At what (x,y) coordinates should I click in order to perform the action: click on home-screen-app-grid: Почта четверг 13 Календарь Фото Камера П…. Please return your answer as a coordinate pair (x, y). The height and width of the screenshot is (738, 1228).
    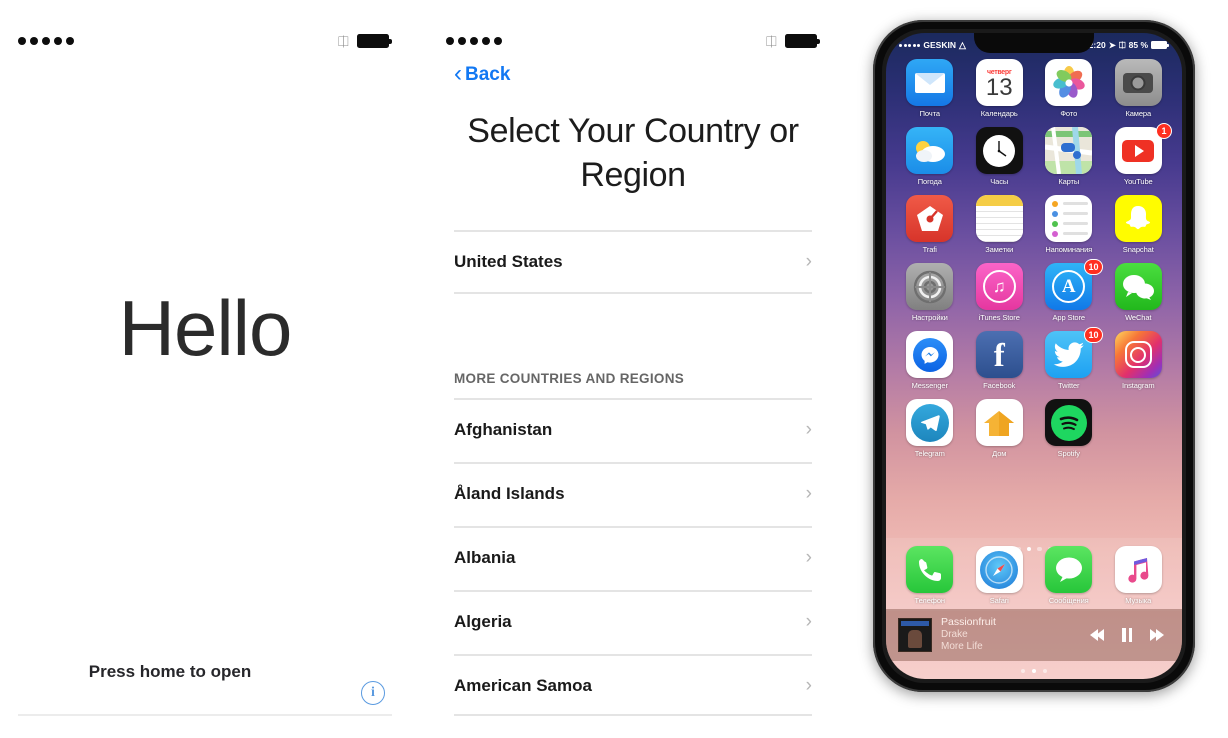
    Looking at the image, I should click on (1034, 258).